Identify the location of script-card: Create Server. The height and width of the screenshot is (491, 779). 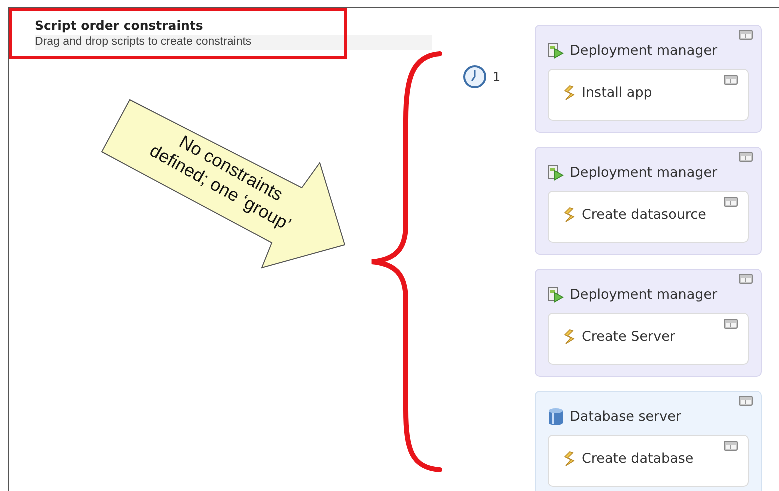
(648, 339).